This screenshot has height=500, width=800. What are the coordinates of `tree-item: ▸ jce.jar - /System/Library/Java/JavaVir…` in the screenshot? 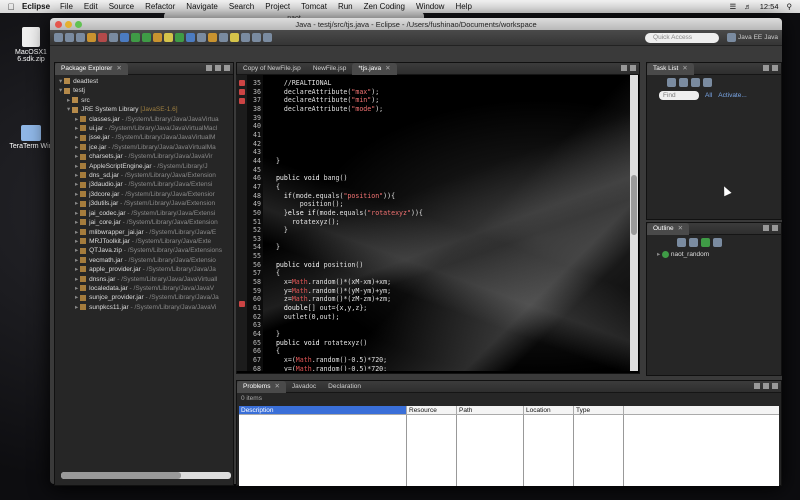 It's located at (146, 147).